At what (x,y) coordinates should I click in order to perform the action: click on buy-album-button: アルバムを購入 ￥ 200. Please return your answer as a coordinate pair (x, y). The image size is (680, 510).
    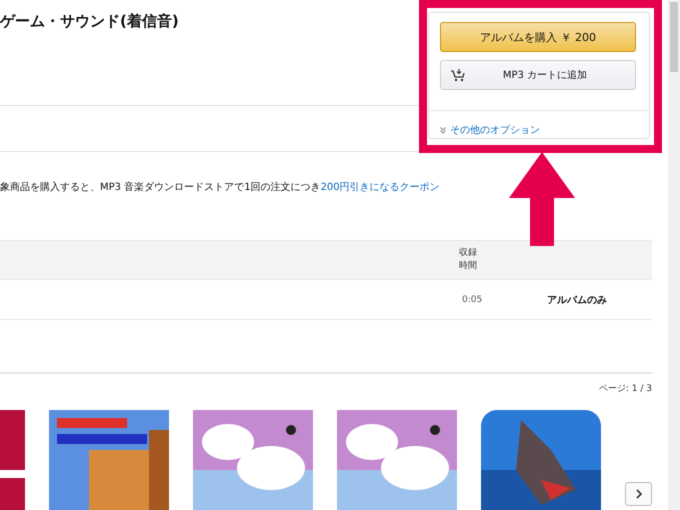
    Looking at the image, I should click on (538, 37).